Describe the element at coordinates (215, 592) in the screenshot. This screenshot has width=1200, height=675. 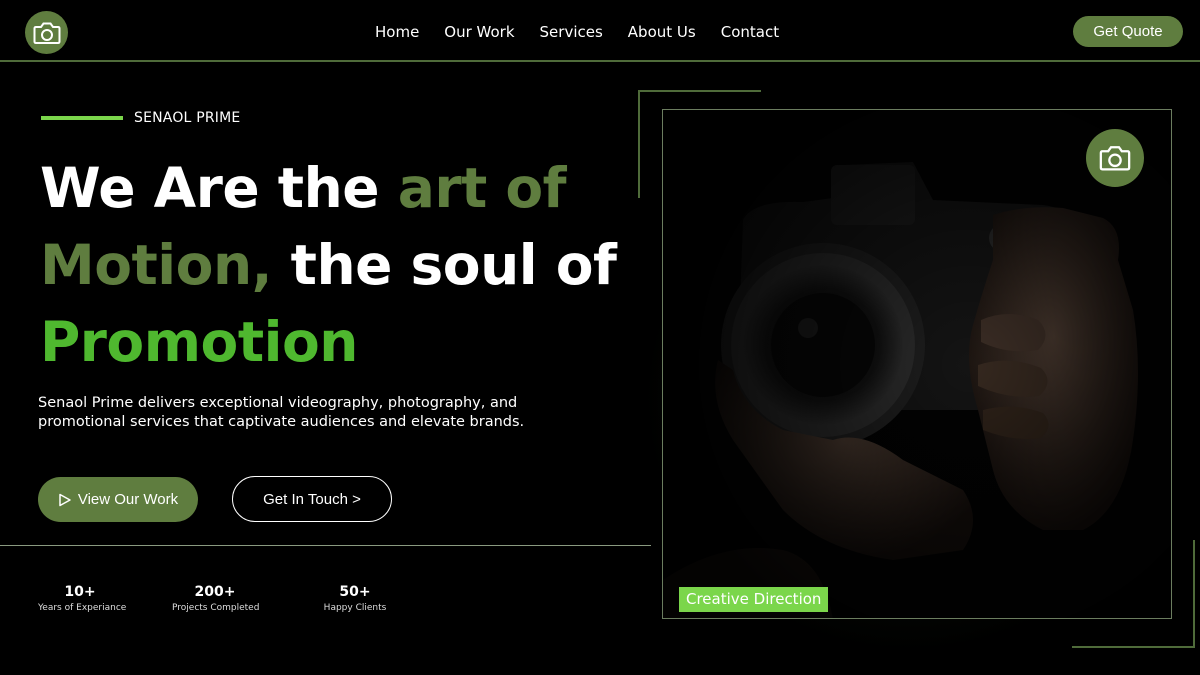
I see `stat-value: 200+` at that location.